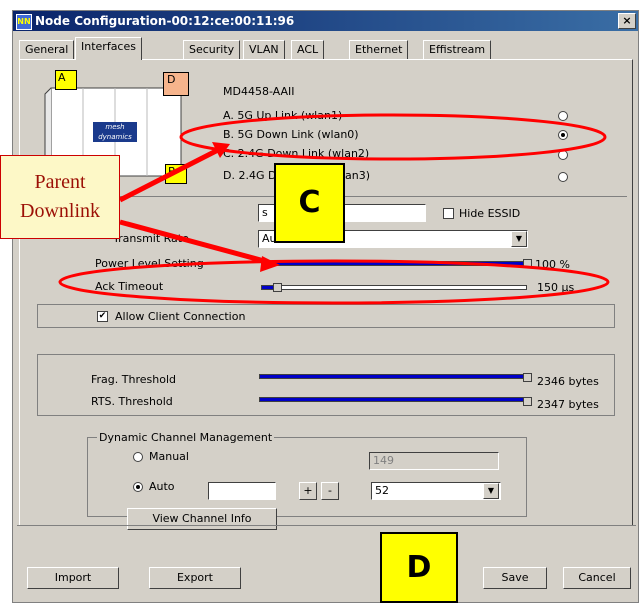 The height and width of the screenshot is (603, 641). What do you see at coordinates (519, 239) in the screenshot?
I see `transmit-rate-dropdown-icon: ▼` at bounding box center [519, 239].